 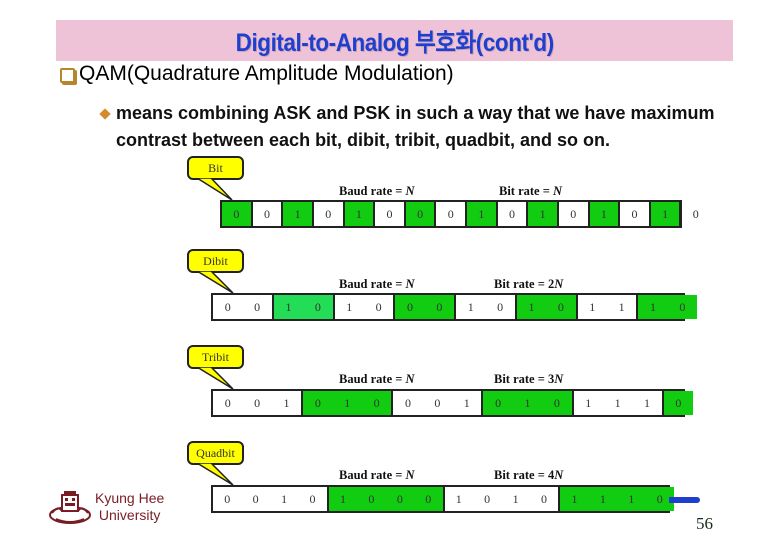 What do you see at coordinates (524, 379) in the screenshot?
I see `bit-rate-text: Bit rate = 3` at bounding box center [524, 379].